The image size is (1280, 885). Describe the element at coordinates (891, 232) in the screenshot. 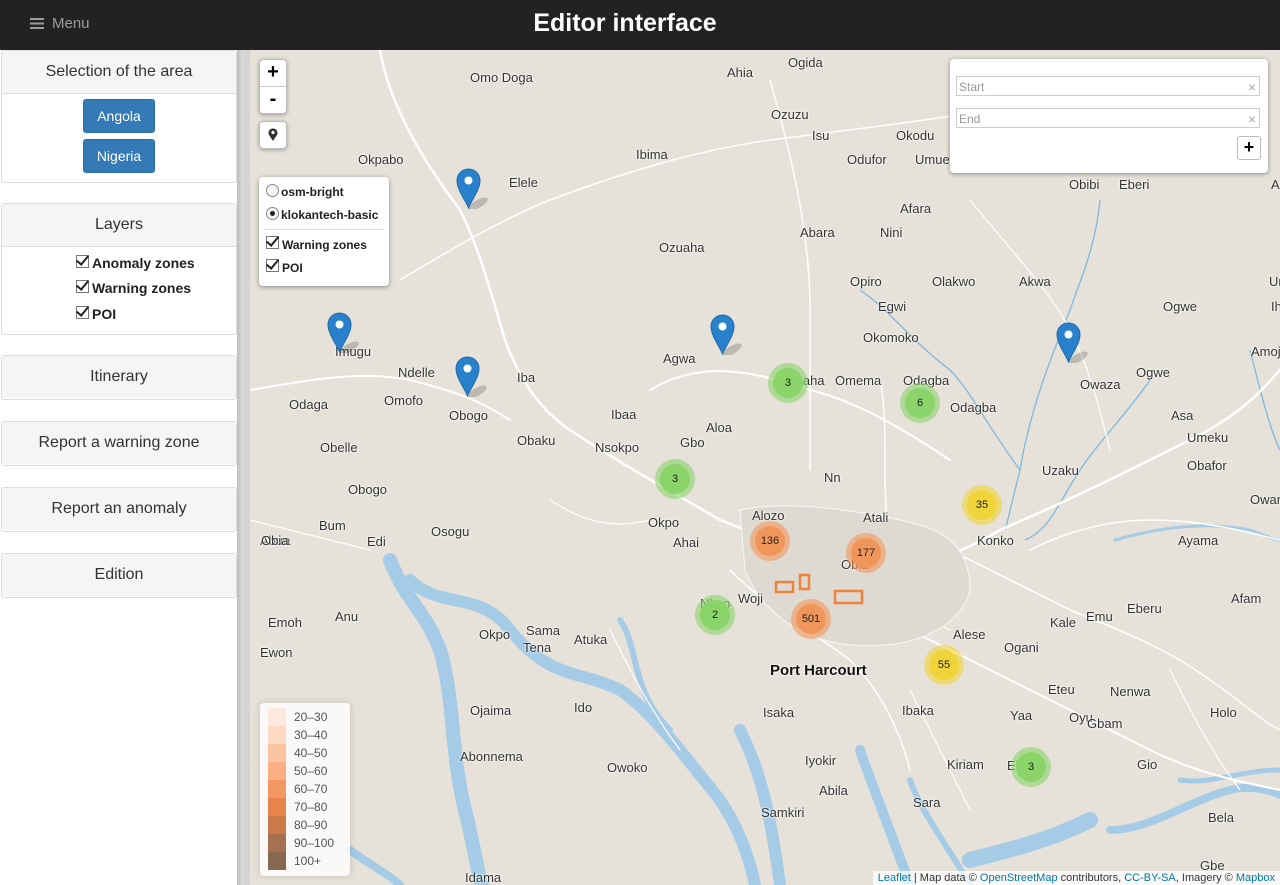

I see `place-label: Nini` at that location.